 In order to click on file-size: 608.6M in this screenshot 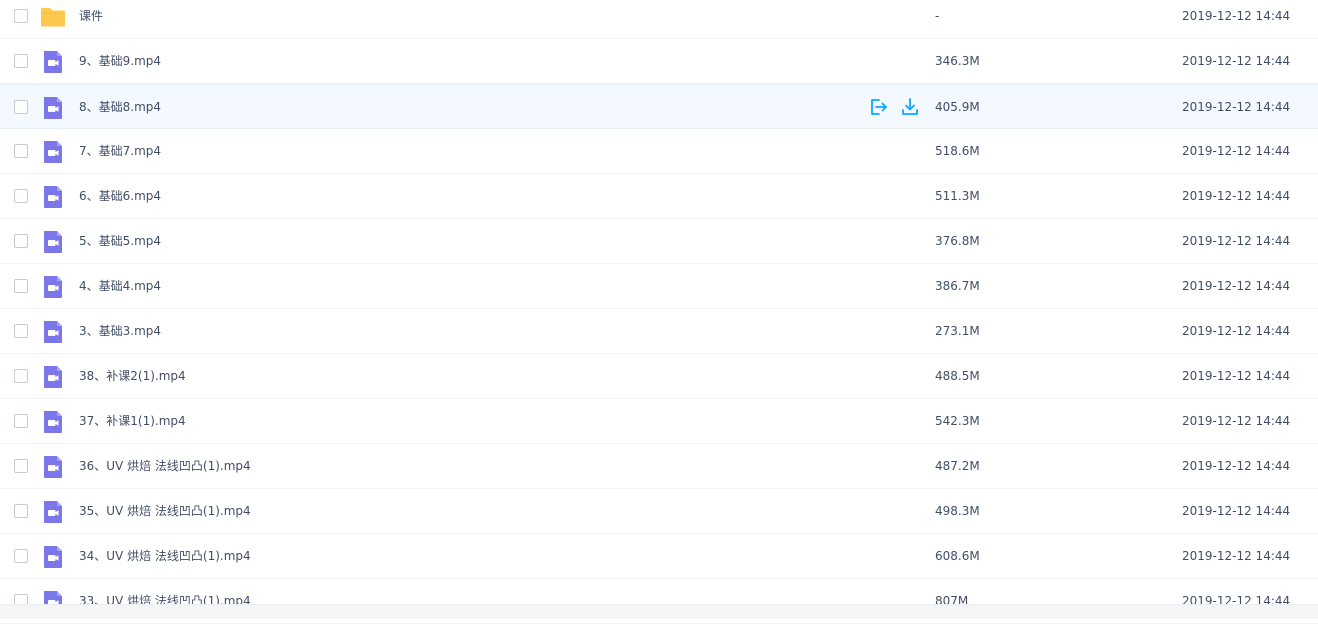, I will do `click(957, 556)`.